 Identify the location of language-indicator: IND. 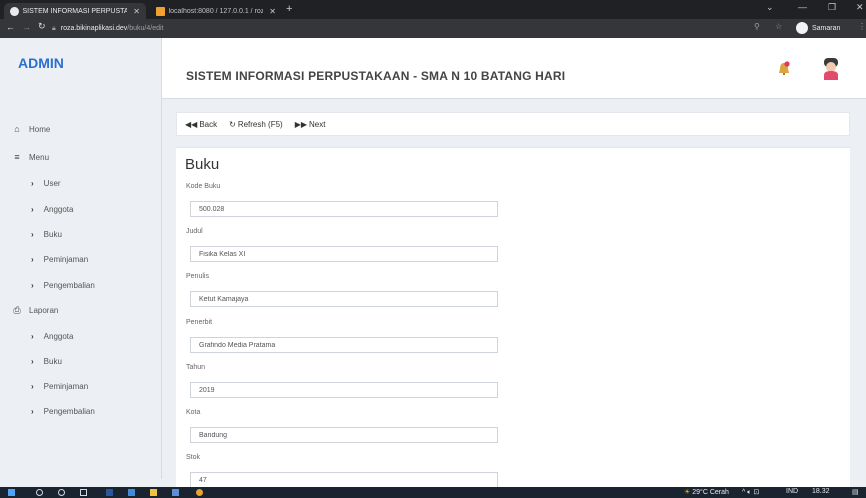
(792, 491).